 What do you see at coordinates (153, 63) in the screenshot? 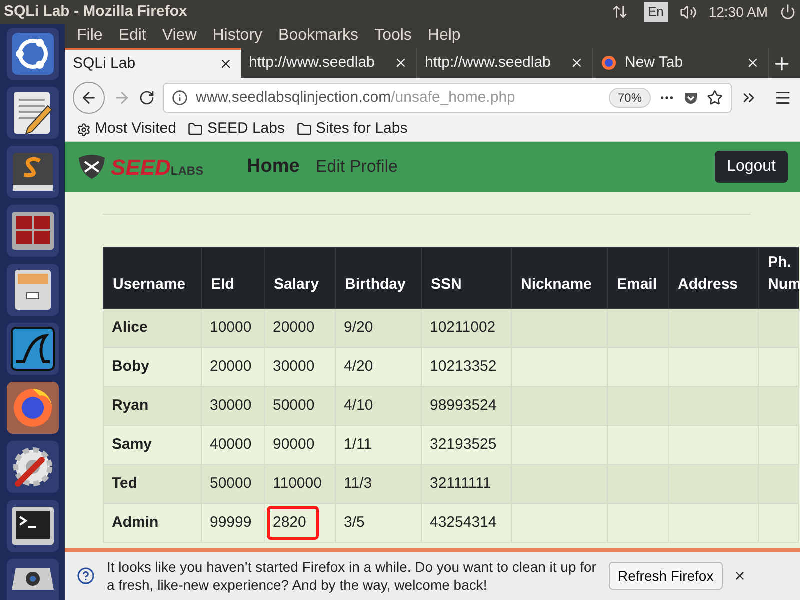
I see `browser-tab: SQLi Lab` at bounding box center [153, 63].